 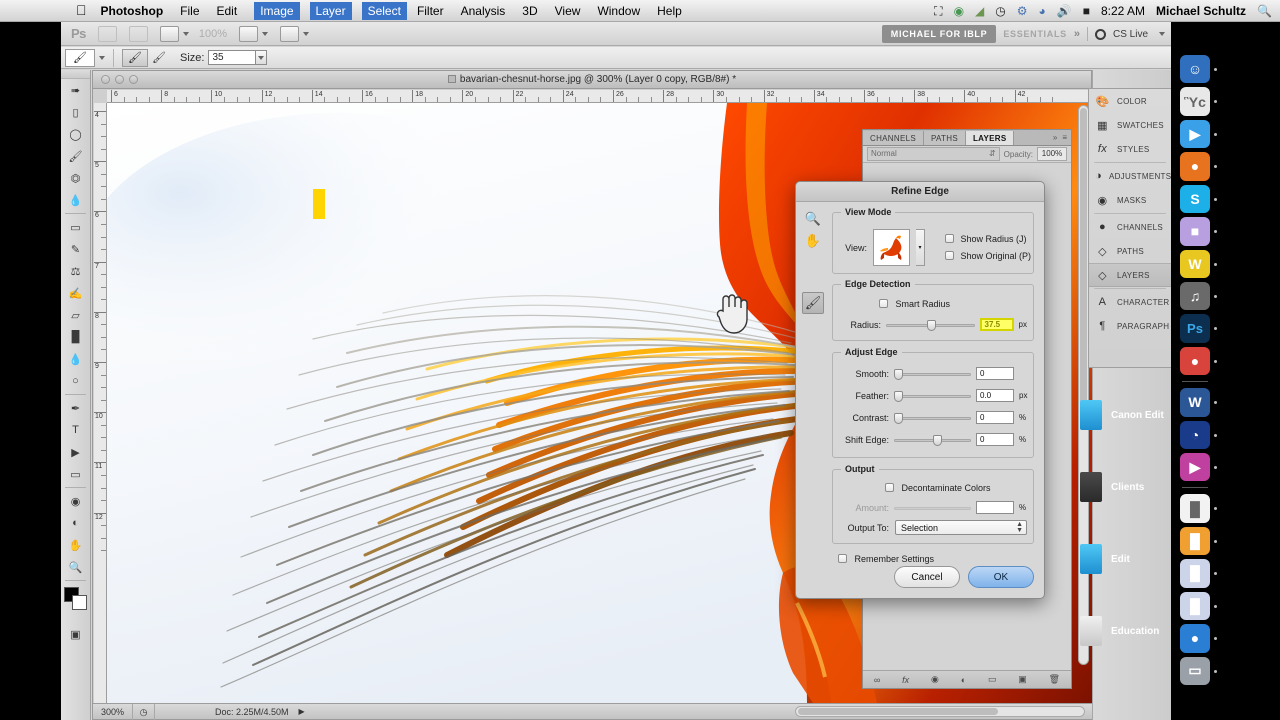 What do you see at coordinates (1054, 679) in the screenshot?
I see `delete-layer-icon: 🗑` at bounding box center [1054, 679].